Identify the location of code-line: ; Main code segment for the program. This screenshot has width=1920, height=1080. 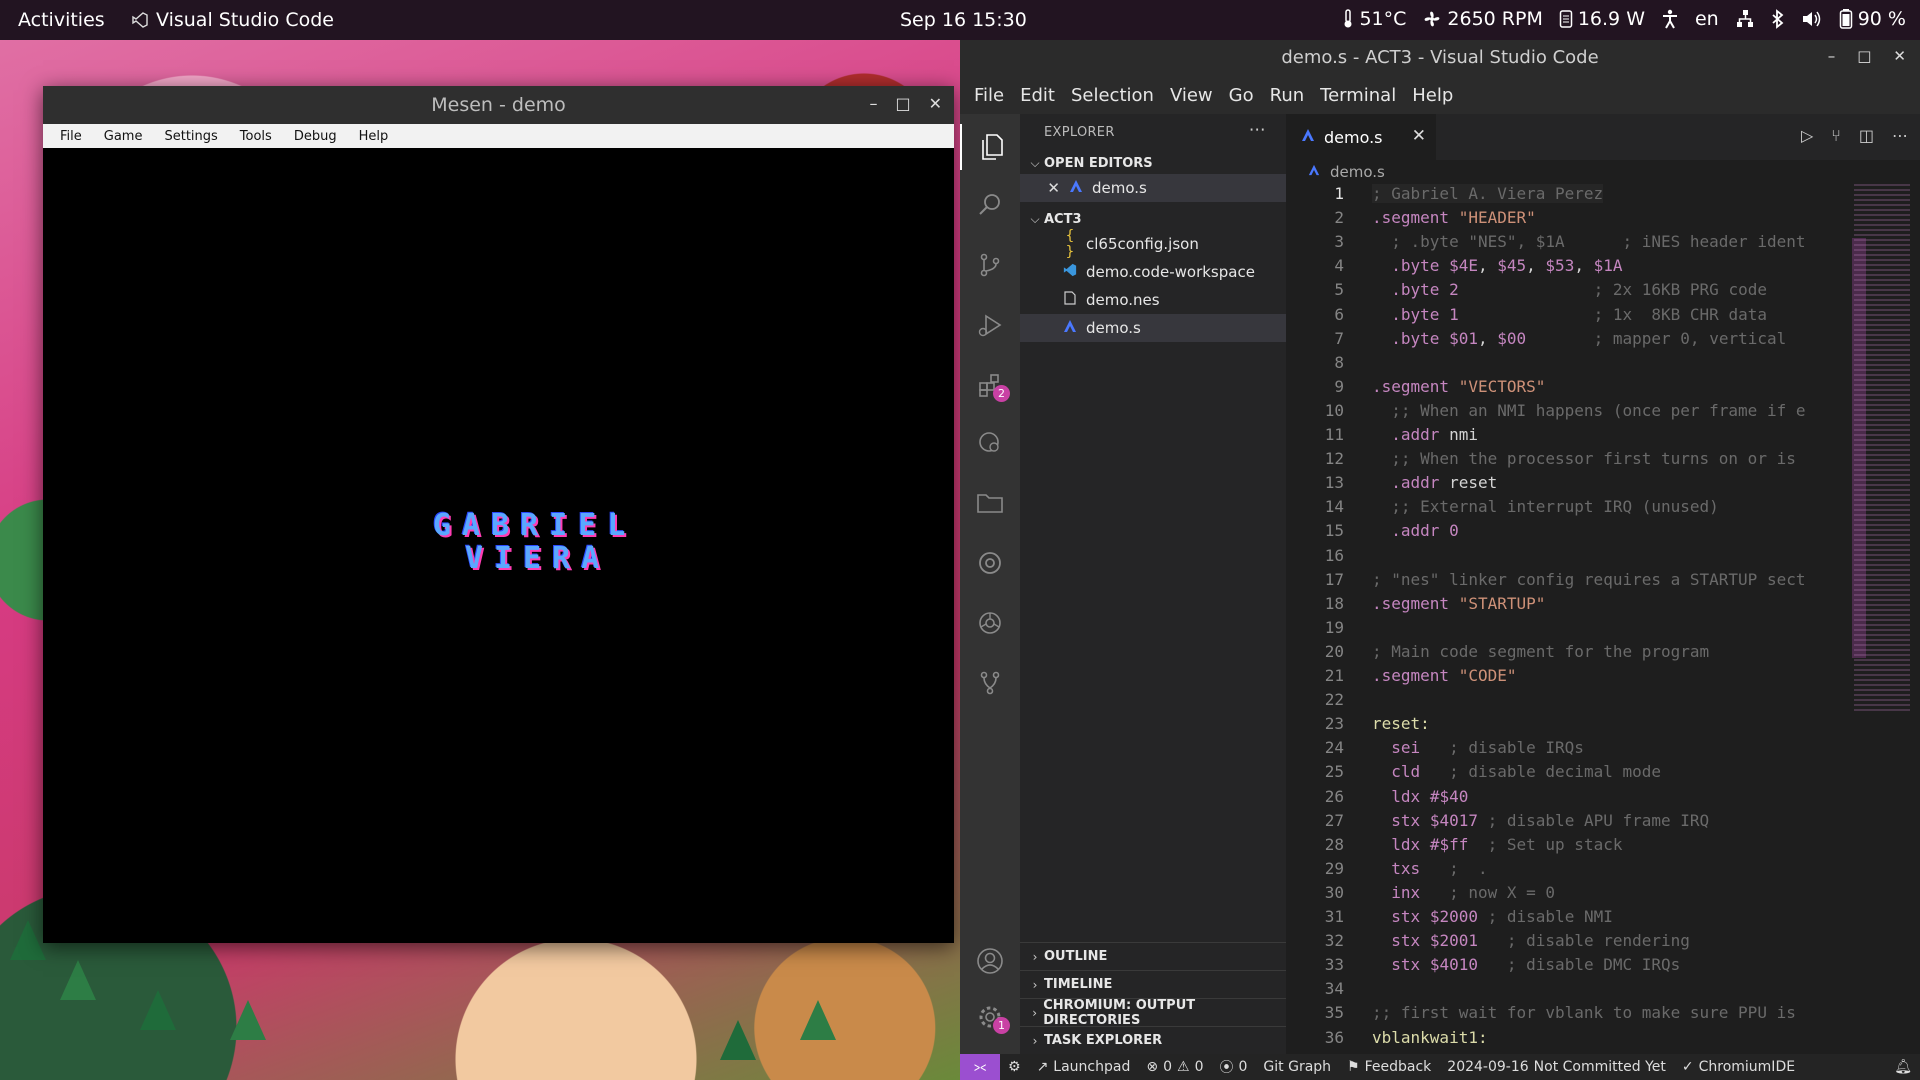
(1540, 651).